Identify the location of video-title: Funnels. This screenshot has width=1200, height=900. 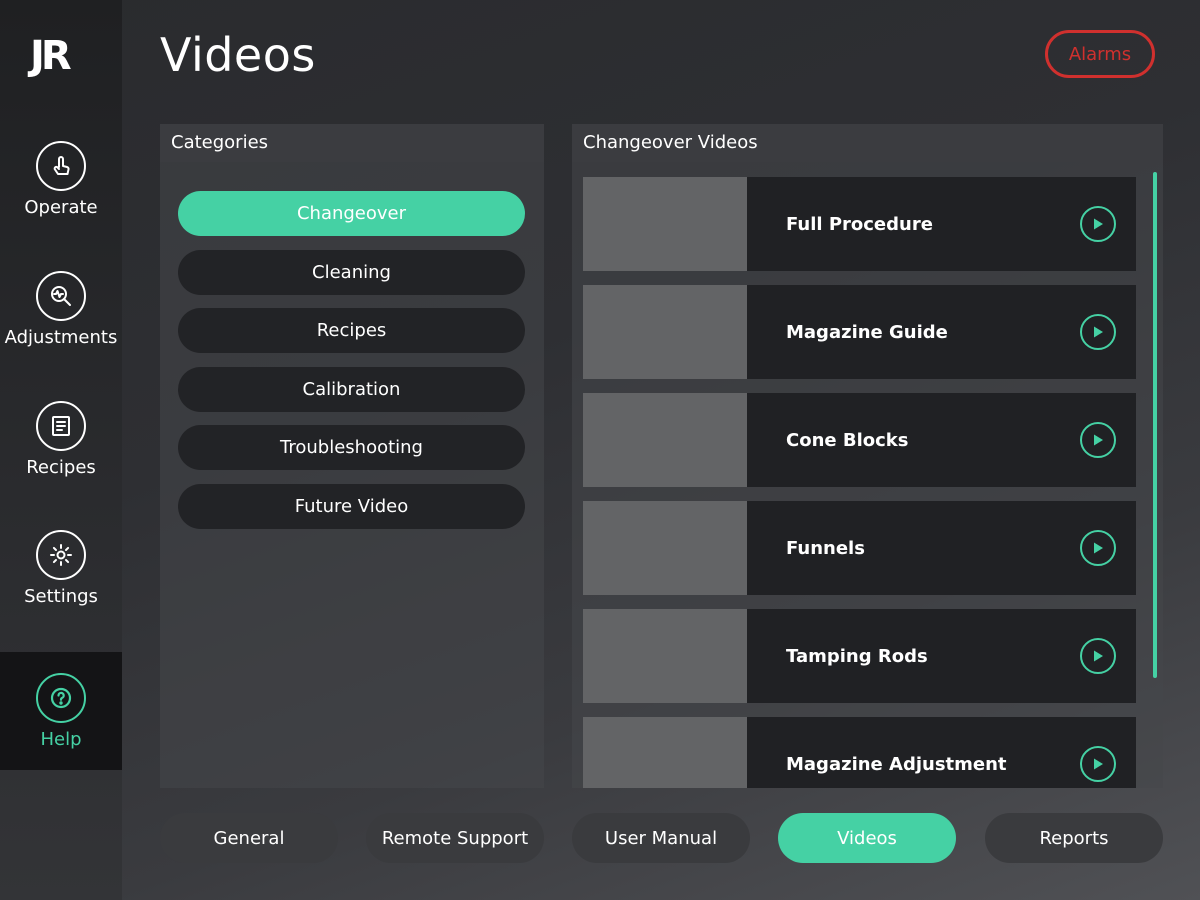
(825, 548).